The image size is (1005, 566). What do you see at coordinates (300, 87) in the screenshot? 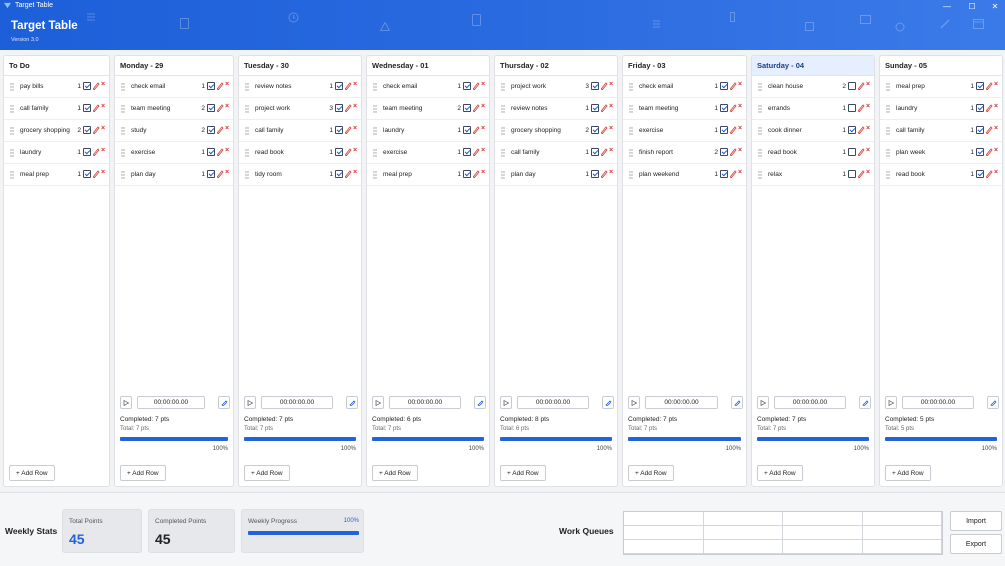
I see `task-row: review notes 1 ×` at bounding box center [300, 87].